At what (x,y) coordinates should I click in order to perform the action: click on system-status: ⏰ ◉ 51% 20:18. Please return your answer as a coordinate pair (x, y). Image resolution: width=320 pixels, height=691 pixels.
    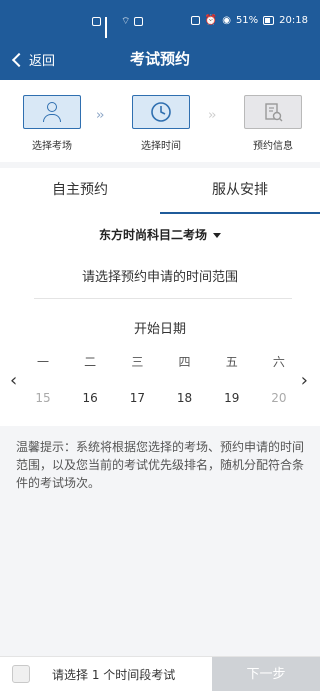
    Looking at the image, I should click on (249, 20).